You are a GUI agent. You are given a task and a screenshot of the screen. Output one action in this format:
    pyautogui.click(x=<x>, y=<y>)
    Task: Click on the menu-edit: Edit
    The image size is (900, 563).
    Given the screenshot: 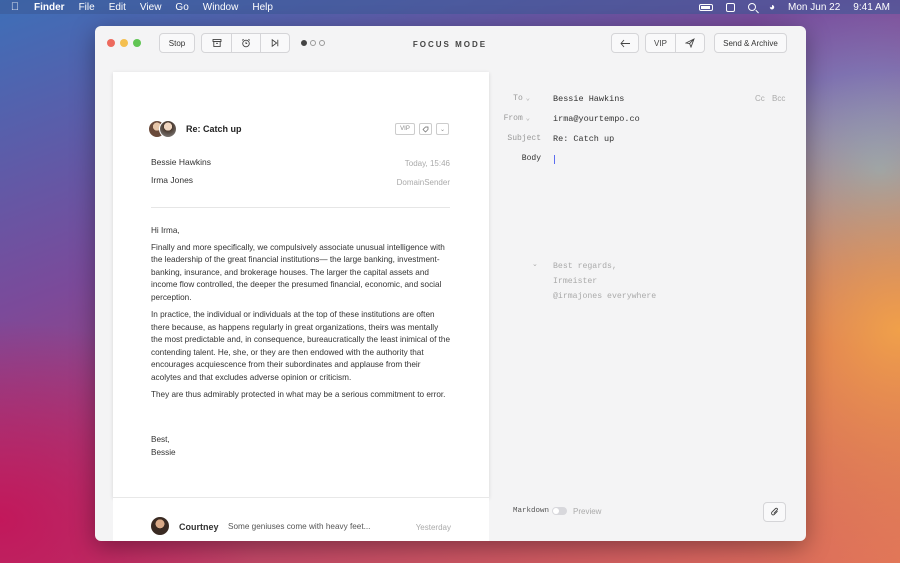 What is the action you would take?
    pyautogui.click(x=117, y=7)
    